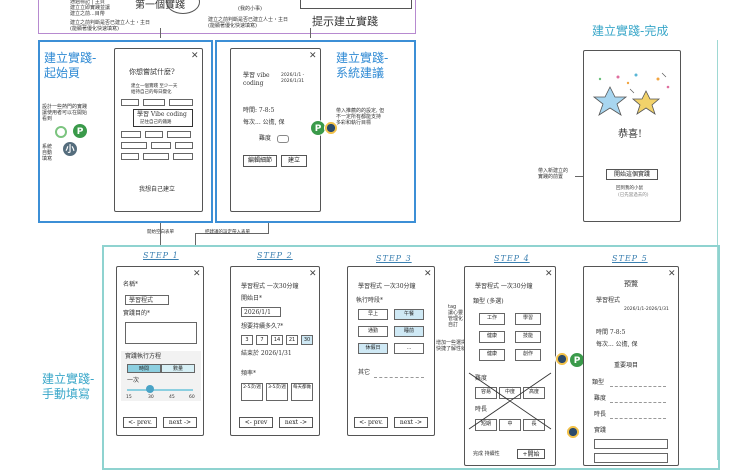 The height and width of the screenshot is (470, 740). Describe the element at coordinates (178, 368) in the screenshot. I see `step1-option-qty: 數量` at that location.